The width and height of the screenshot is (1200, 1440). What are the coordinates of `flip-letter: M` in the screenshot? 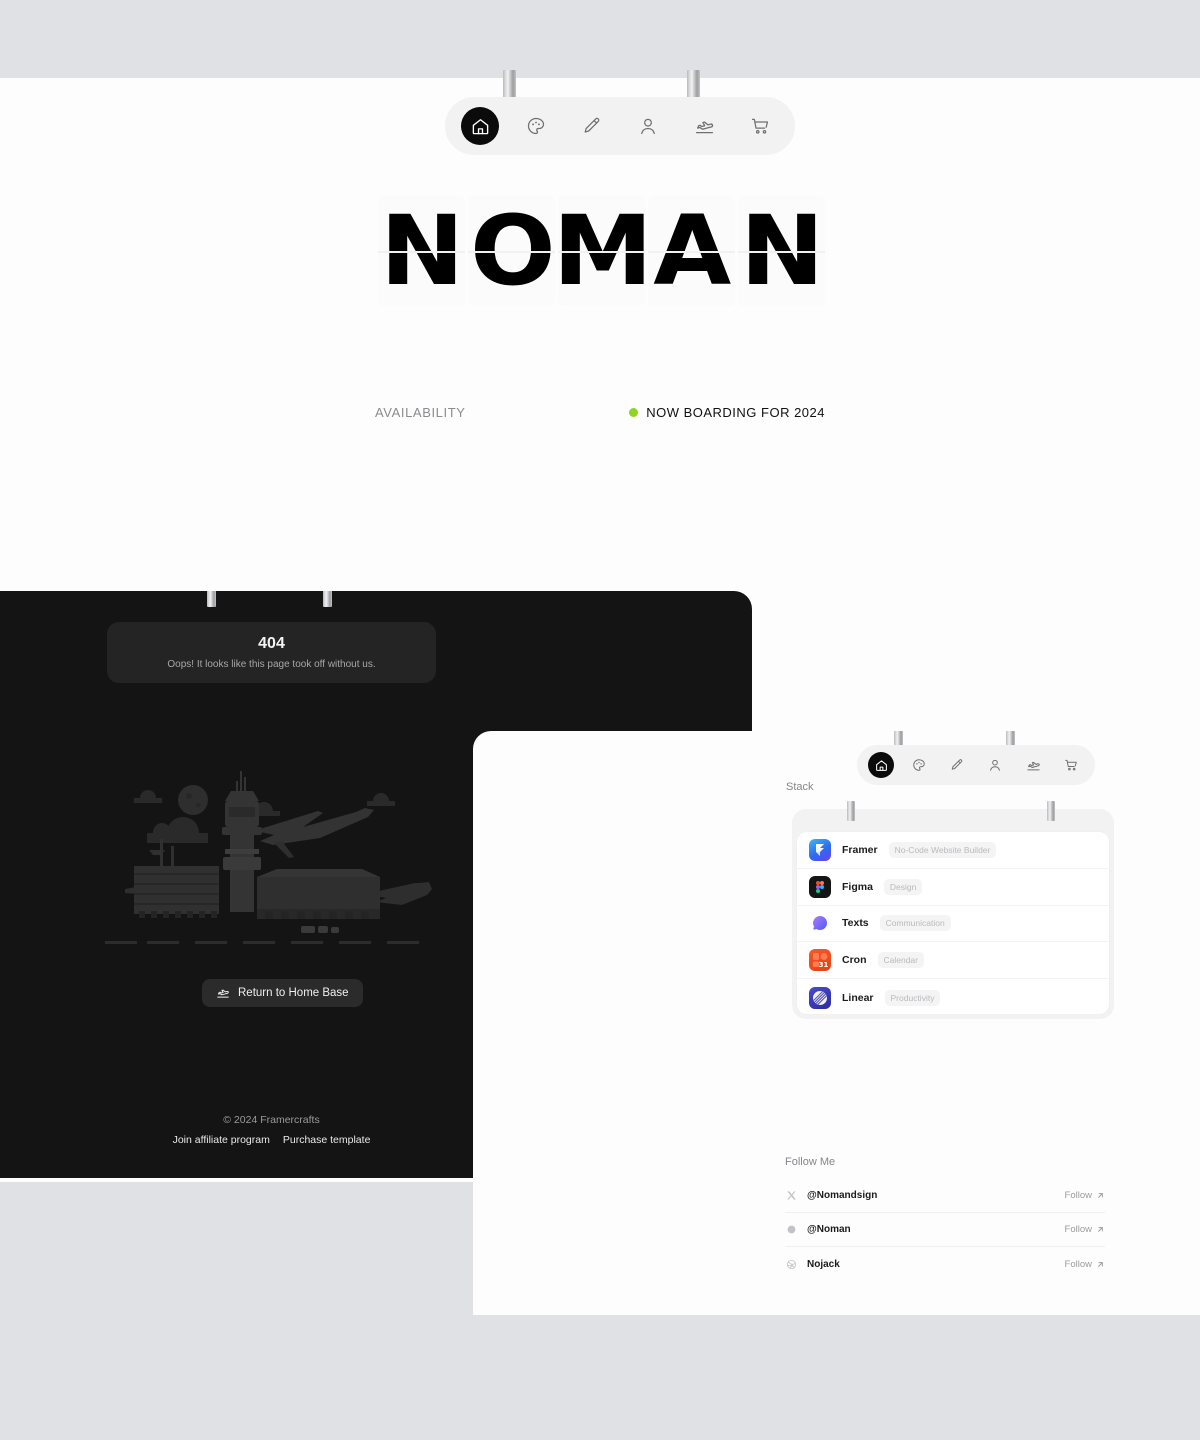 It's located at (601, 251).